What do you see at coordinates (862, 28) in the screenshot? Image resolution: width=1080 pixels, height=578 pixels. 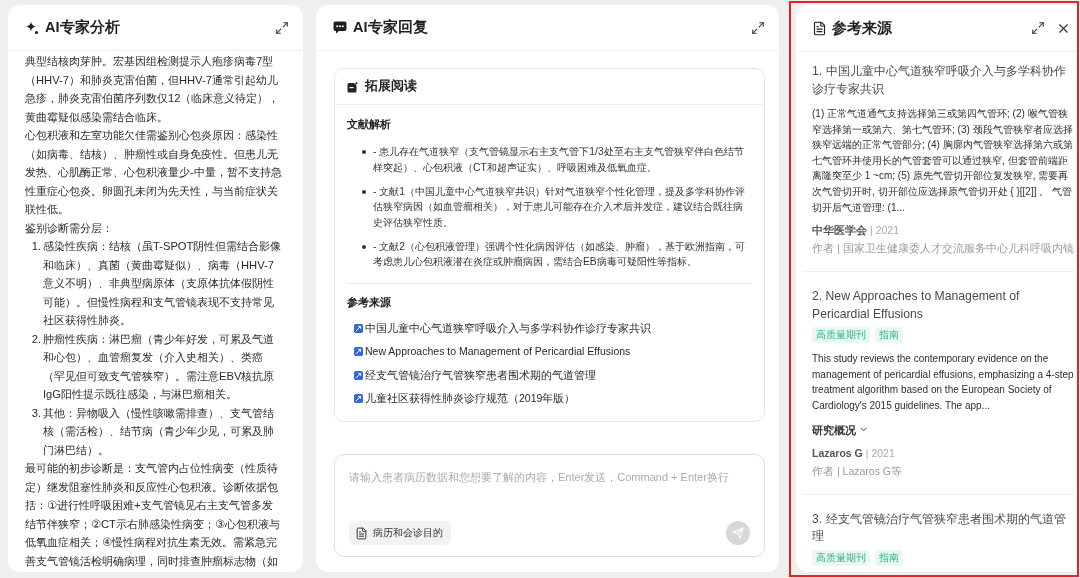 I see `panel-title: 参考来源` at bounding box center [862, 28].